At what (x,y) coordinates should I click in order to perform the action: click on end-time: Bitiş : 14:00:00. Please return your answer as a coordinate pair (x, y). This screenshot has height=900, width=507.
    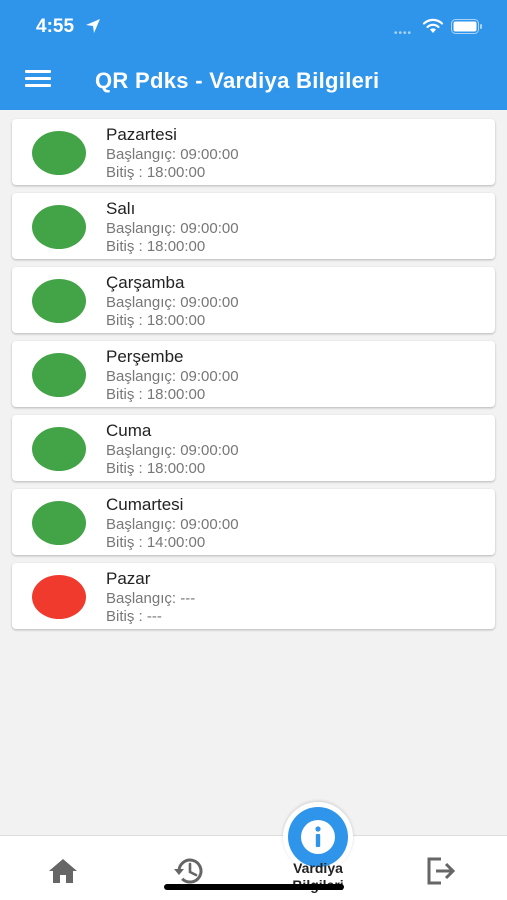
    Looking at the image, I should click on (156, 542).